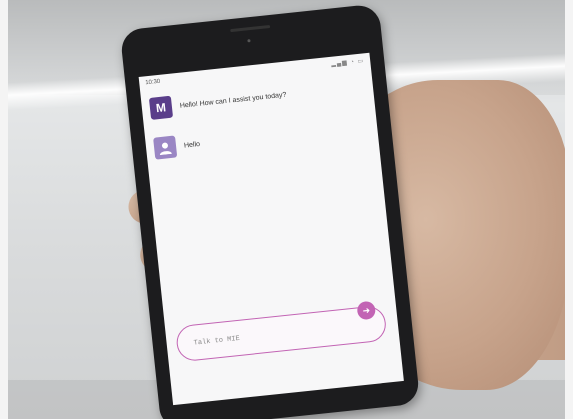  I want to click on user-icon, so click(165, 147).